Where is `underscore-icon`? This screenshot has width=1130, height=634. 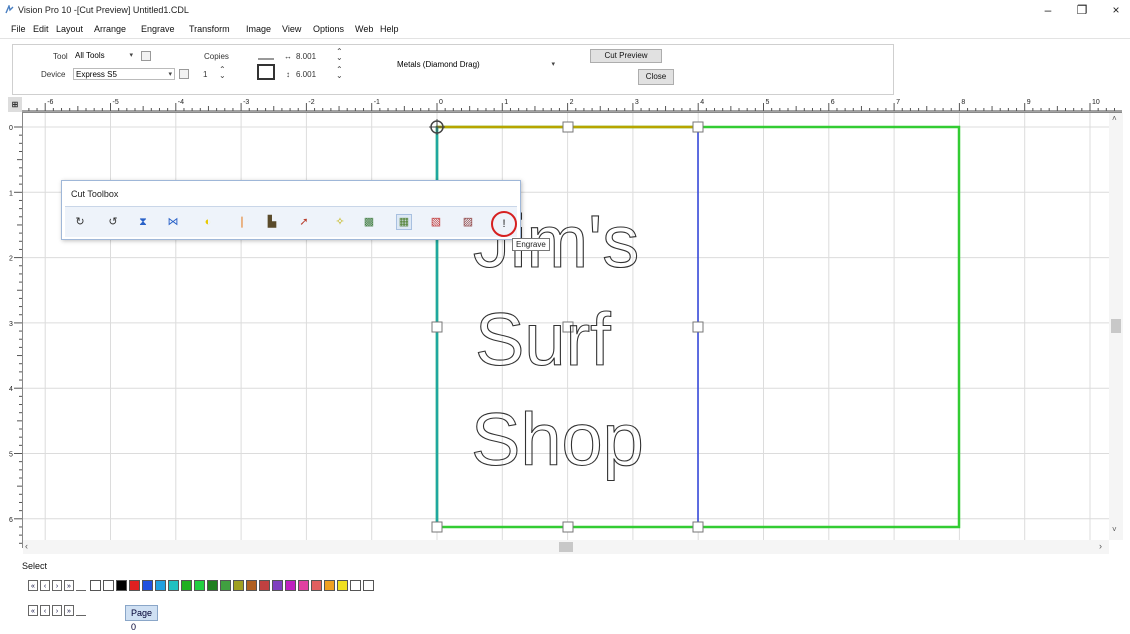 underscore-icon is located at coordinates (81, 585).